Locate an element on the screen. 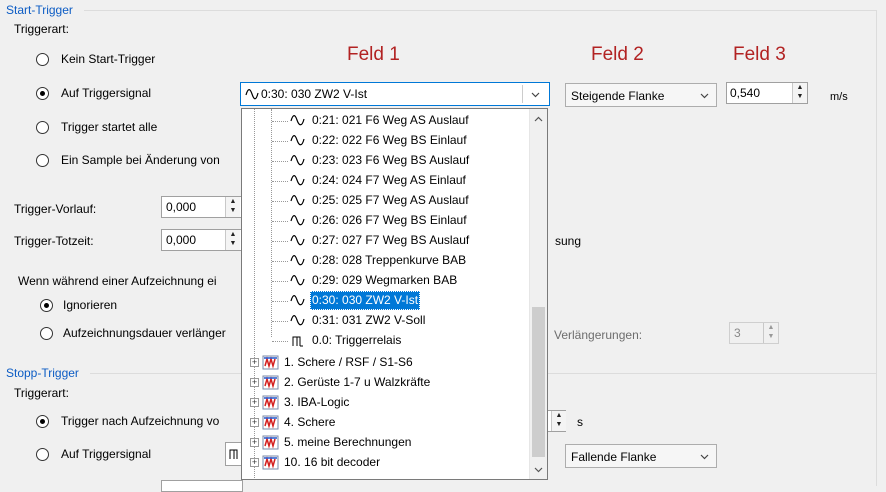 Image resolution: width=886 pixels, height=492 pixels. radio-label-stop-on-trigger-signal: Auf Triggersignal is located at coordinates (106, 454).